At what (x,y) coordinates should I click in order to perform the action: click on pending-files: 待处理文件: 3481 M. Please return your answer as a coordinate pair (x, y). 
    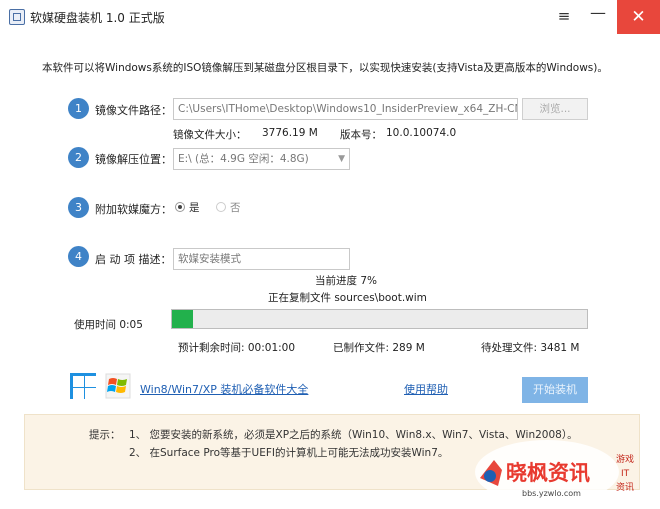
    Looking at the image, I should click on (530, 348).